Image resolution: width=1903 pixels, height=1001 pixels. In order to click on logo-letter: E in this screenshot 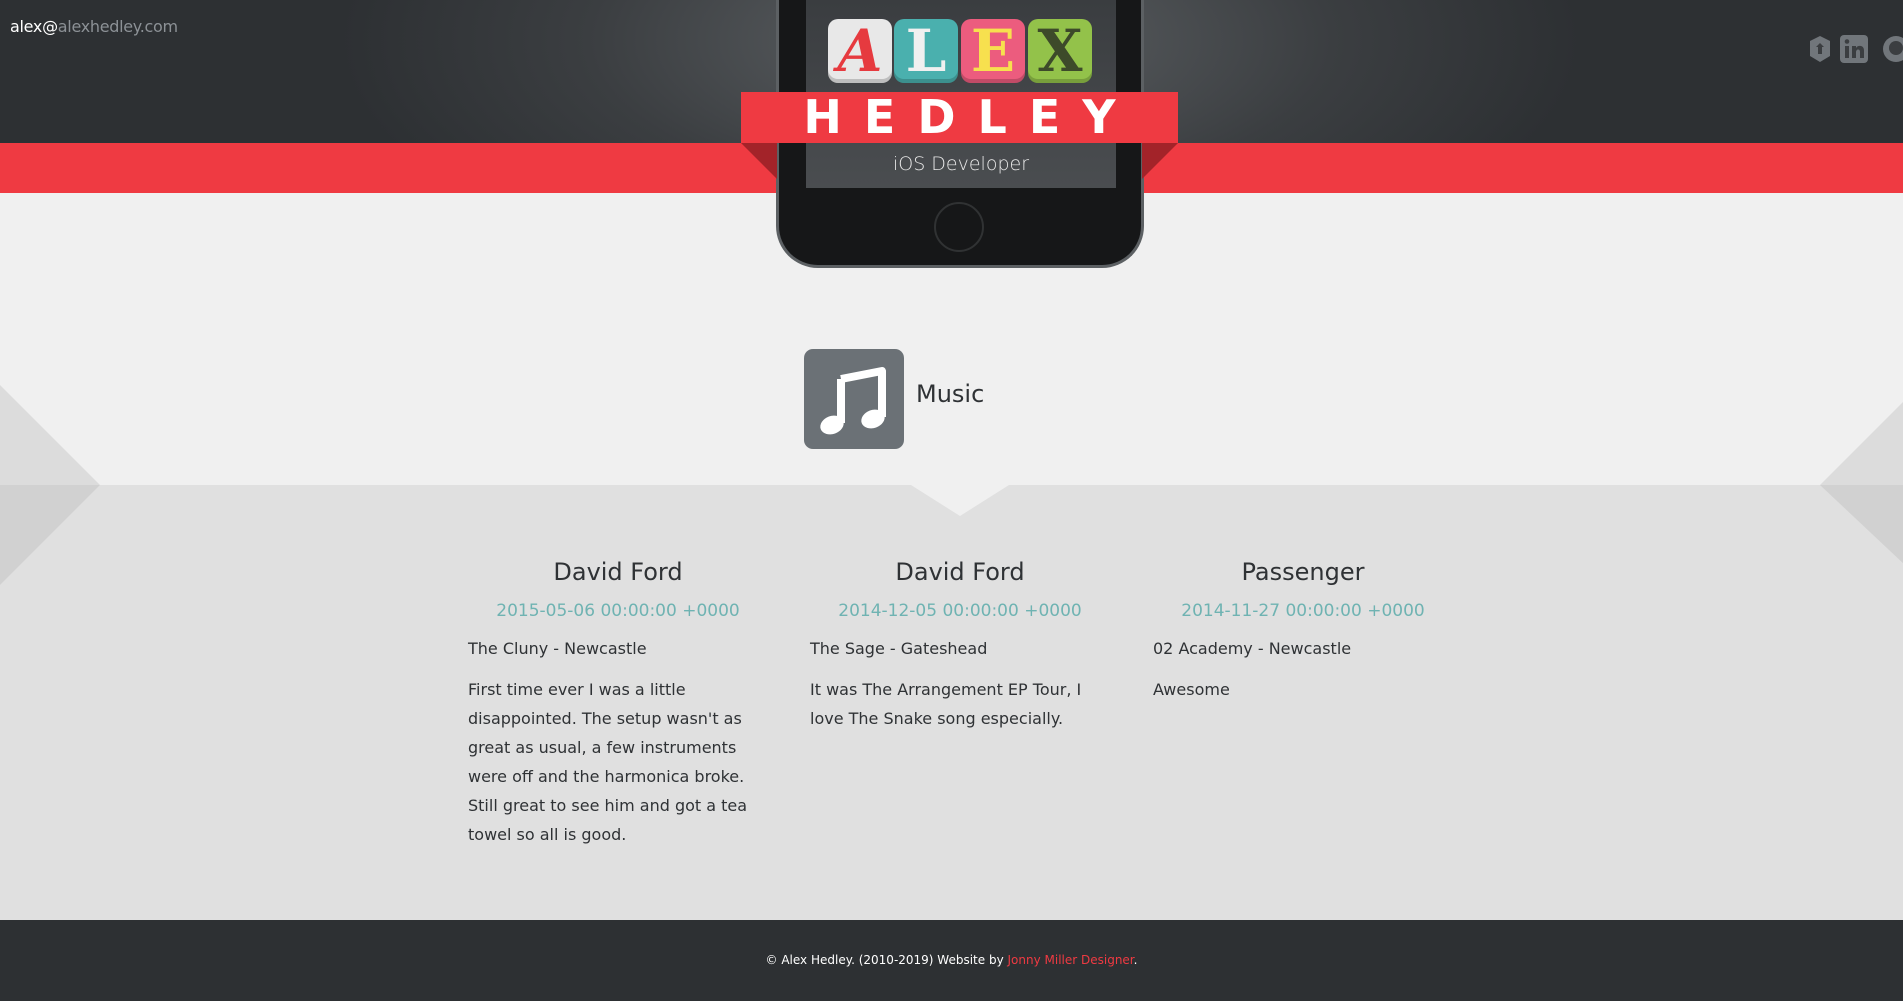, I will do `click(993, 51)`.